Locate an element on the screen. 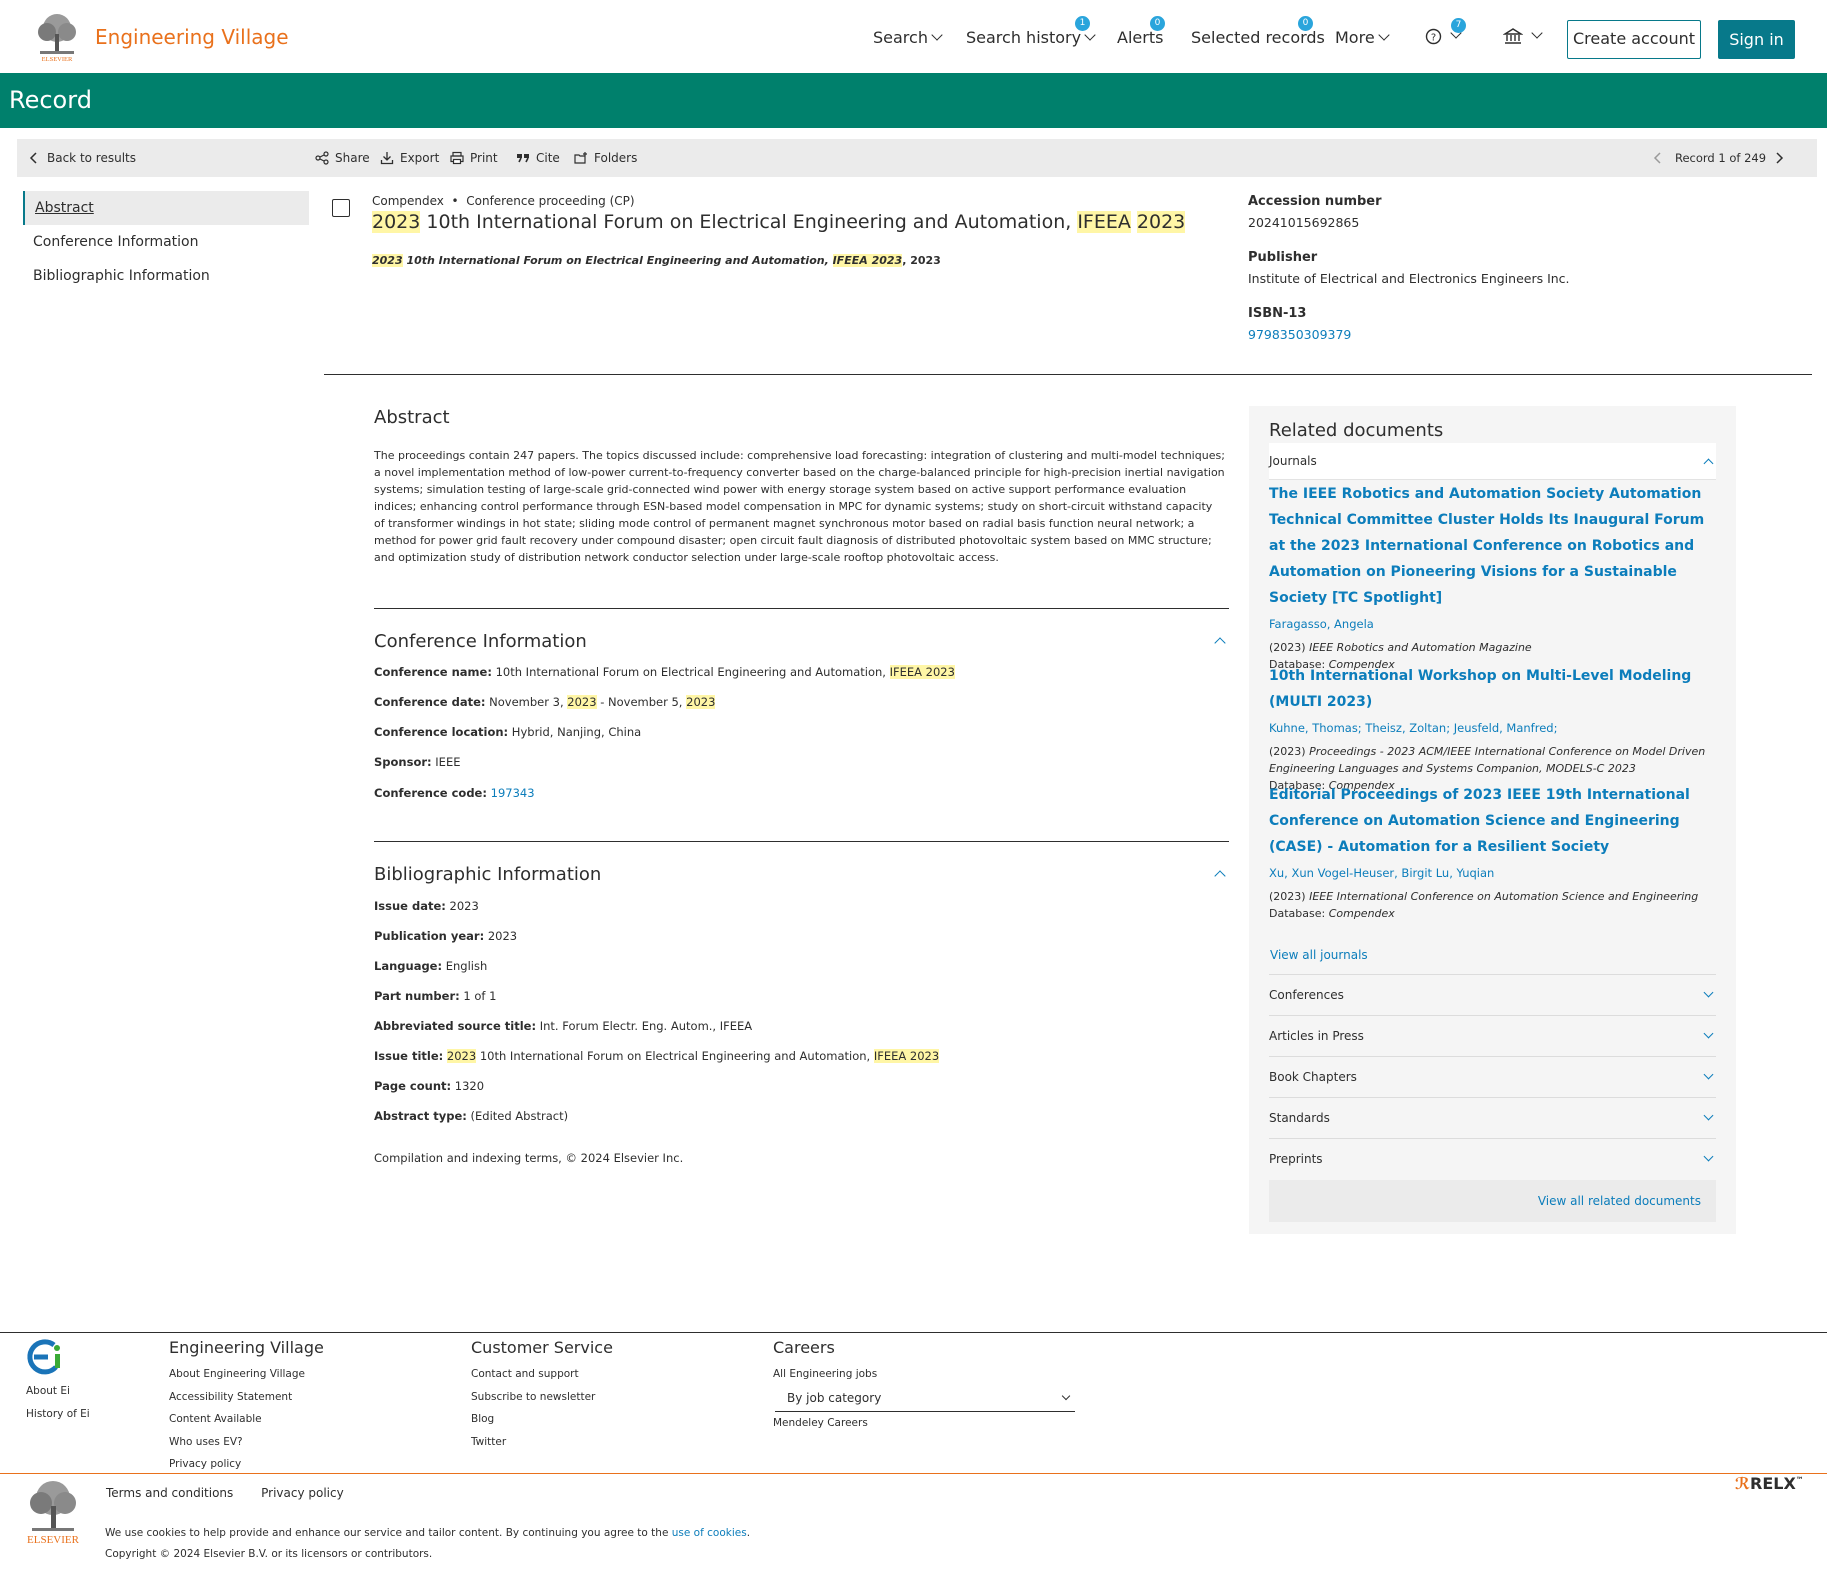 This screenshot has height=1571, width=1827. issue-date: Issue date: 2023 is located at coordinates (426, 906).